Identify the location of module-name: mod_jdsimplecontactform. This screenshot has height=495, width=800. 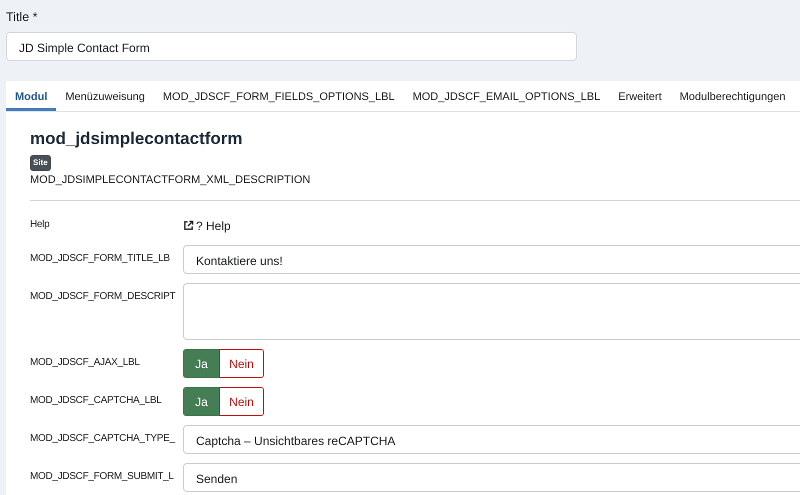
(137, 139).